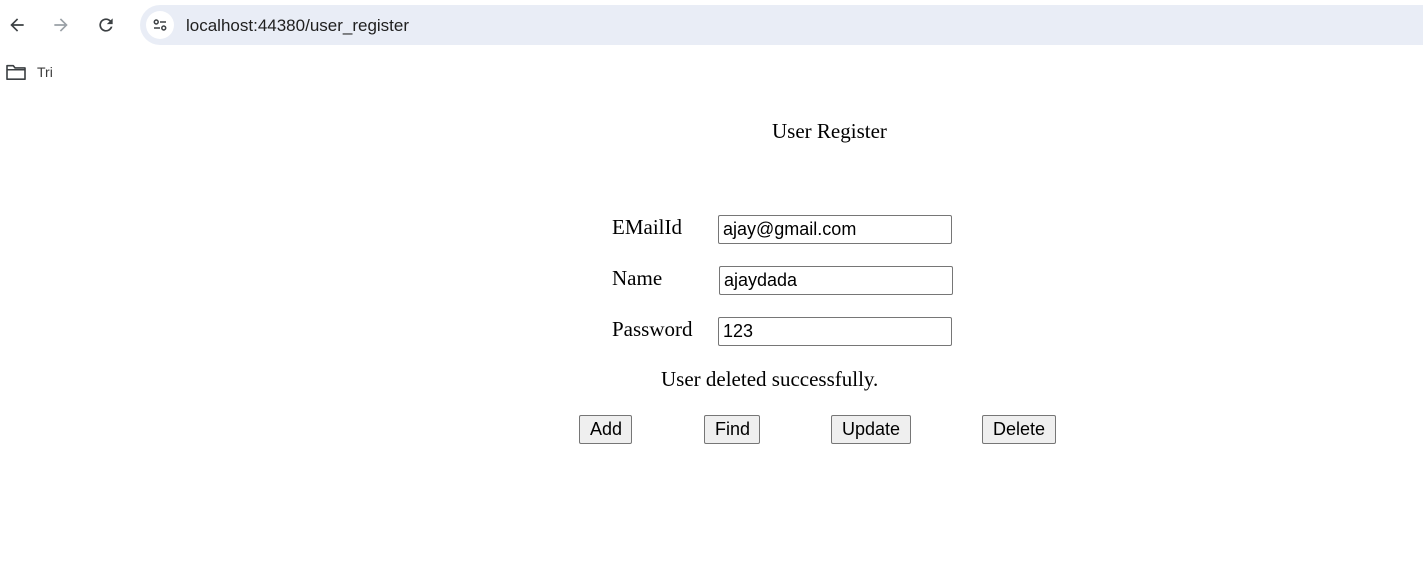  Describe the element at coordinates (1019, 429) in the screenshot. I see `delete-button: Delete` at that location.